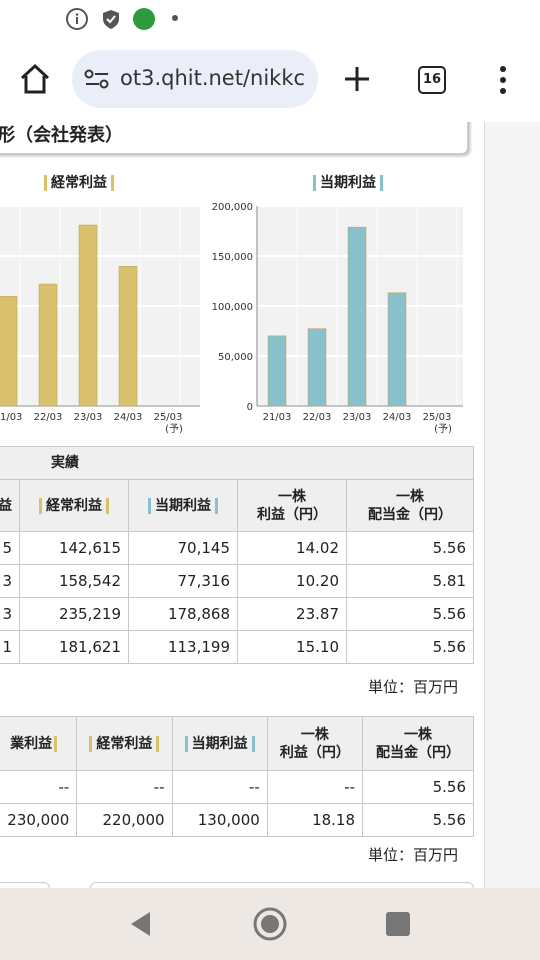 This screenshot has height=960, width=540. Describe the element at coordinates (124, 820) in the screenshot. I see `table-cell: 220,000` at that location.